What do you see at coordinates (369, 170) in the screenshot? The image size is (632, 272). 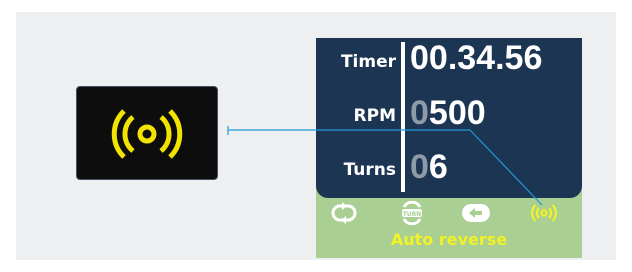 I see `turns-label: Turns` at bounding box center [369, 170].